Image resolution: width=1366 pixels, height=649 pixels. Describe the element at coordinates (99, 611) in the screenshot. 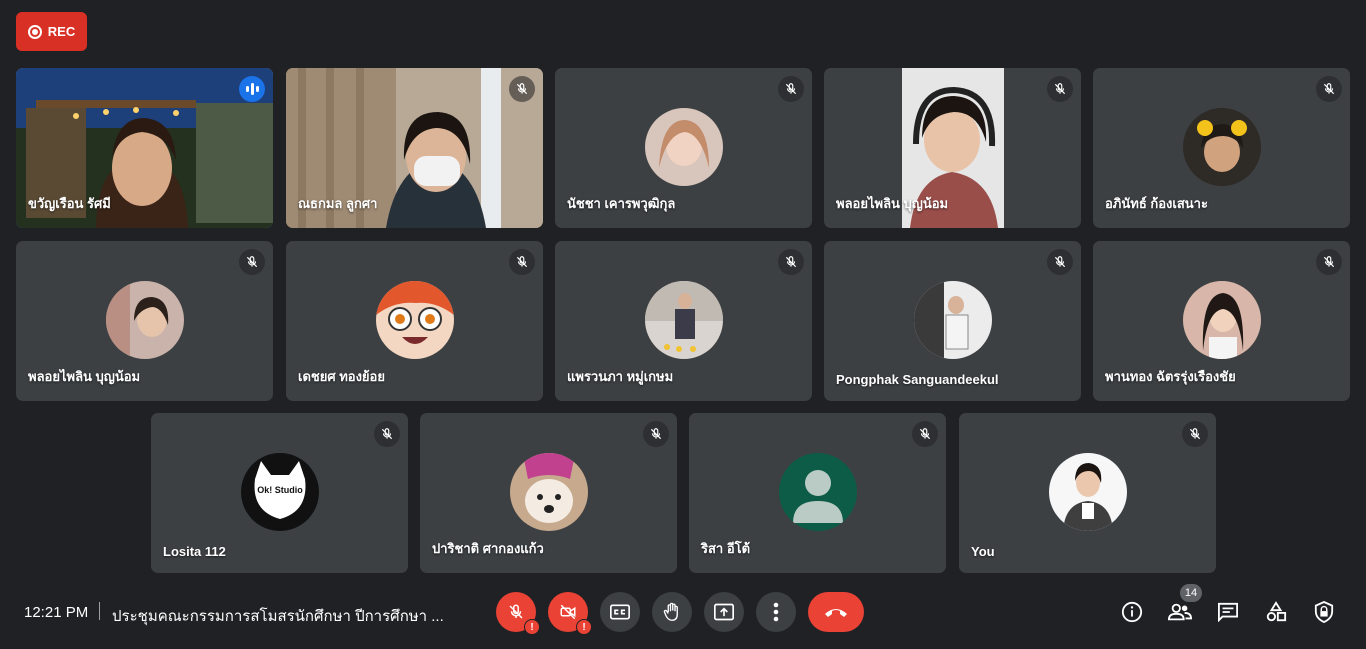

I see `divider` at that location.